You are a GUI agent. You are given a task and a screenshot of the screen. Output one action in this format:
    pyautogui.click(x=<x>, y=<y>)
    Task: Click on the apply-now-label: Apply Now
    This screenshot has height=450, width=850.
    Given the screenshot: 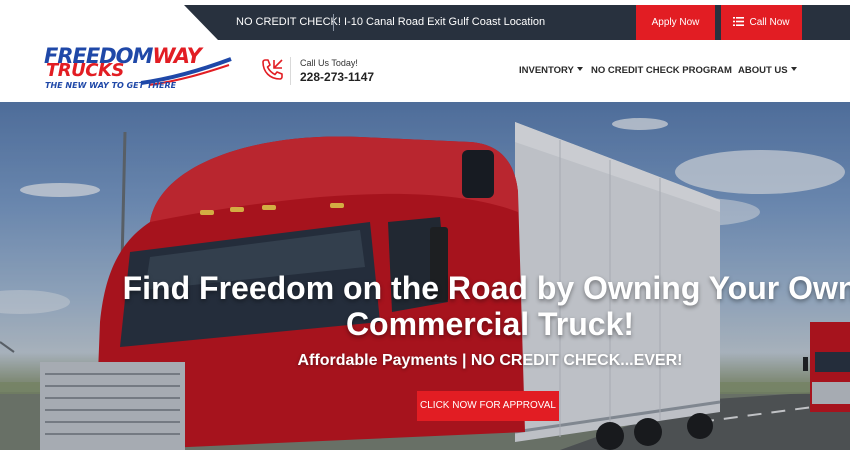 What is the action you would take?
    pyautogui.click(x=675, y=22)
    